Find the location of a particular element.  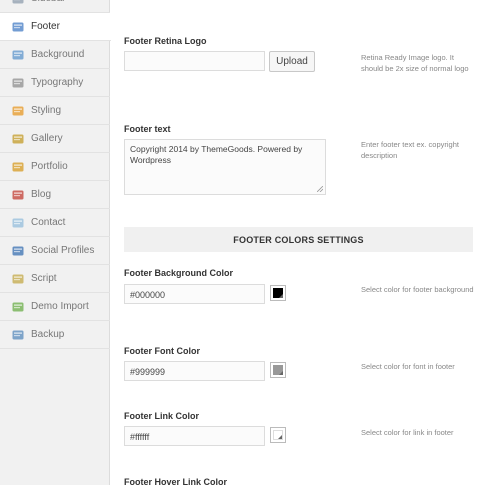

bg-color-swatch-fill is located at coordinates (278, 293).